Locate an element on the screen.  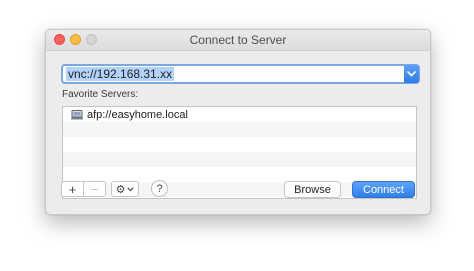
help-label: ? is located at coordinates (159, 188).